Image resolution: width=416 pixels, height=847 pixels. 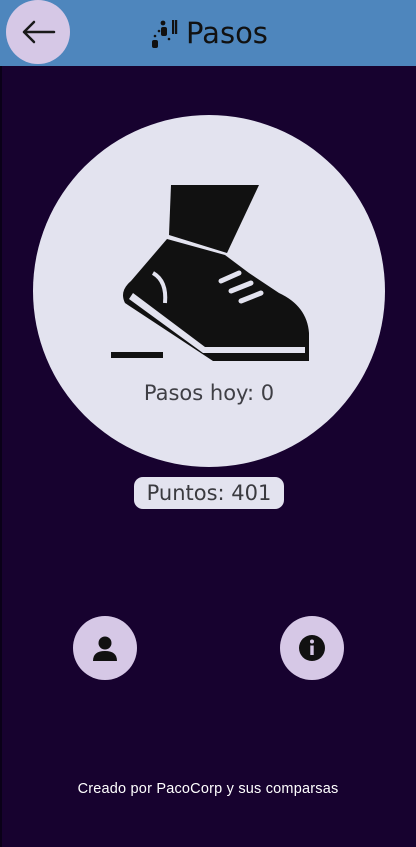 I want to click on app-bar: Pasos, so click(x=208, y=33).